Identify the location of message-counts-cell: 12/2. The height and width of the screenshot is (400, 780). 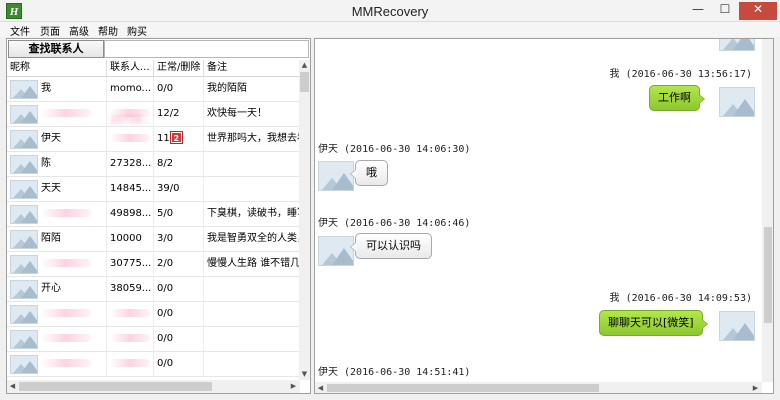
(179, 114).